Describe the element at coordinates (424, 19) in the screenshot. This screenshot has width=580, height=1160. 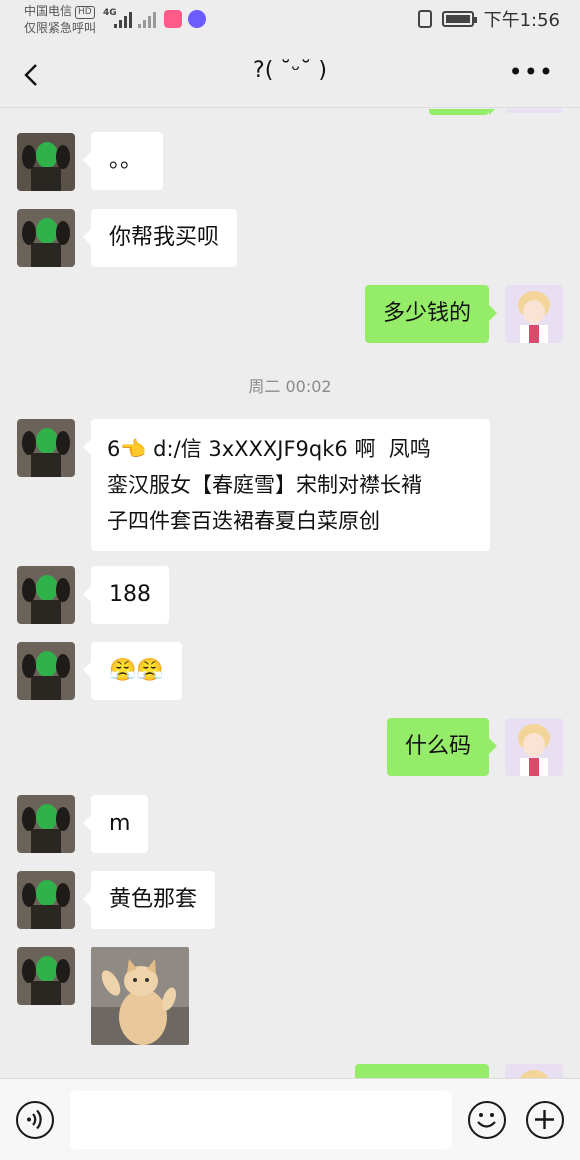
I see `vibrate-icon` at that location.